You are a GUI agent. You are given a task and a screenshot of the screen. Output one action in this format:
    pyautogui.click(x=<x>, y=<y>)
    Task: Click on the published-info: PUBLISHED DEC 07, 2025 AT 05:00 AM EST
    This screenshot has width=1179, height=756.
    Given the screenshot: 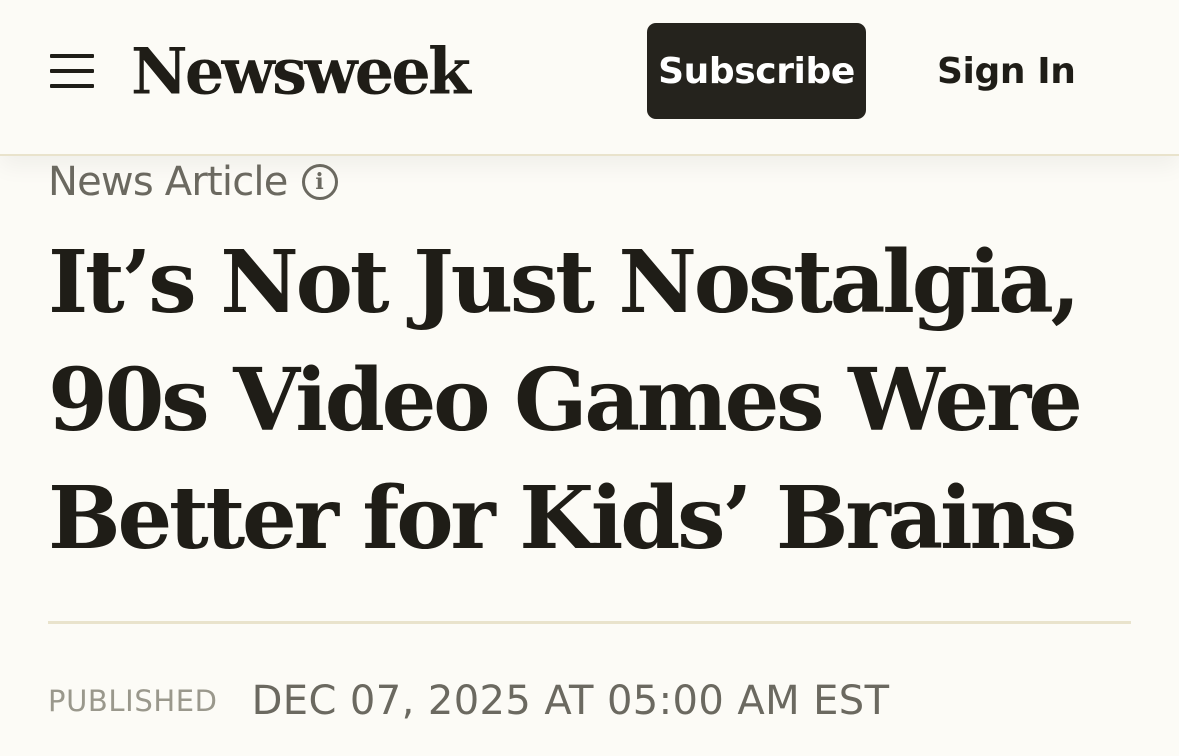 What is the action you would take?
    pyautogui.click(x=468, y=701)
    